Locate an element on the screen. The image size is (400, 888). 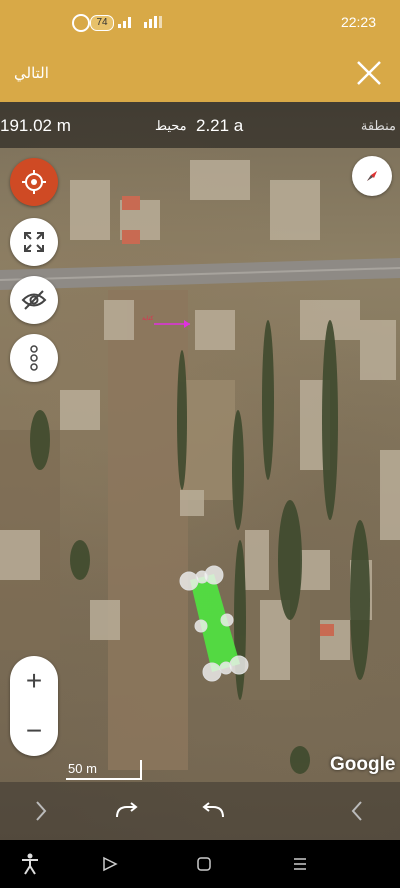
expand-button is located at coordinates (34, 242).